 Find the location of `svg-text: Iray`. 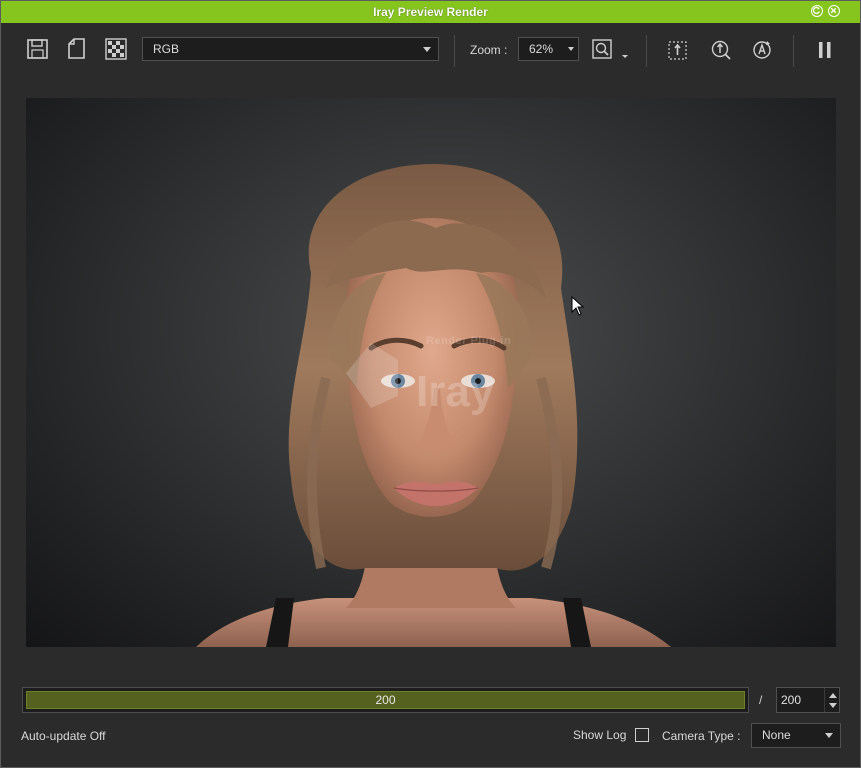

svg-text: Iray is located at coordinates (455, 391).